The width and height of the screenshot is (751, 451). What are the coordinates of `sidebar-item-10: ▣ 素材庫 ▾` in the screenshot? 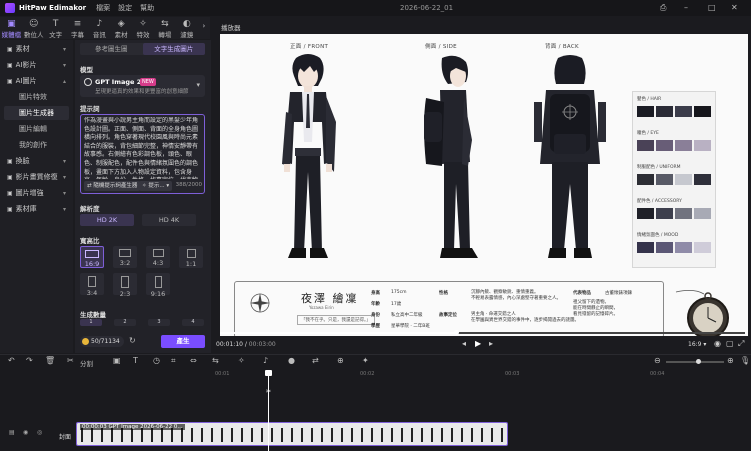 It's located at (36, 209).